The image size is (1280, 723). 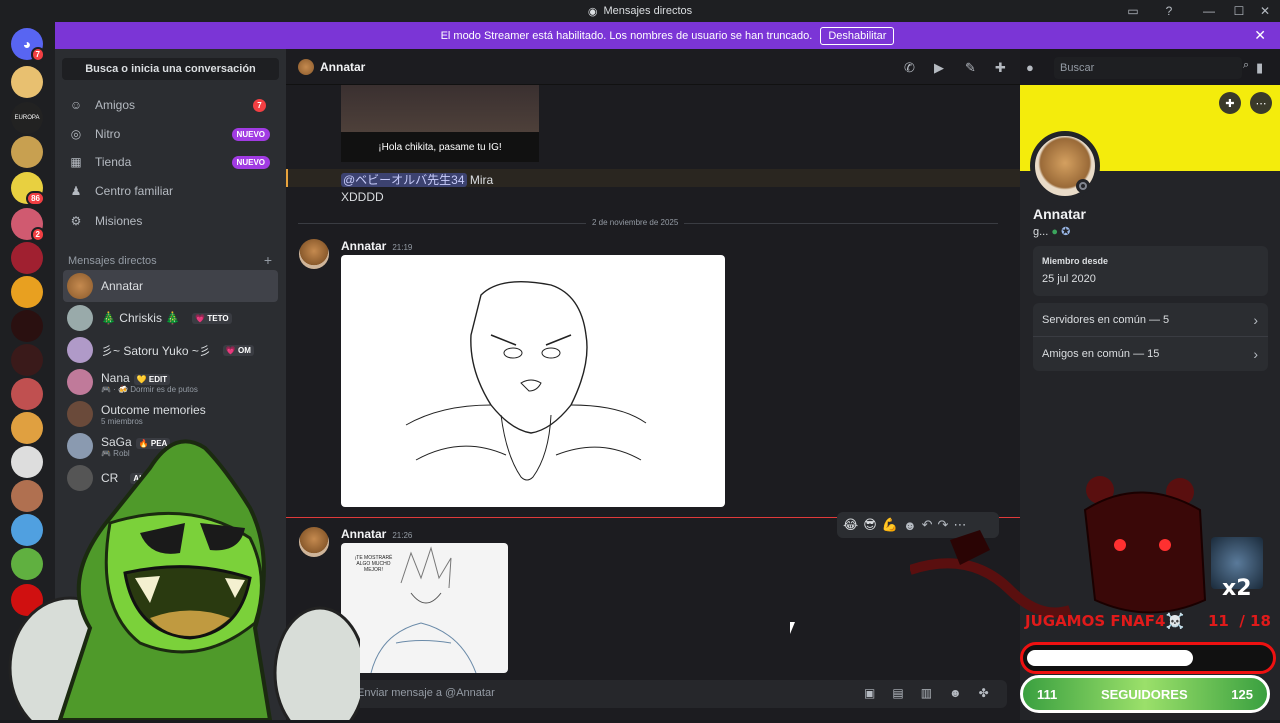 What do you see at coordinates (897, 693) in the screenshot?
I see `gif-icon: ▤` at bounding box center [897, 693].